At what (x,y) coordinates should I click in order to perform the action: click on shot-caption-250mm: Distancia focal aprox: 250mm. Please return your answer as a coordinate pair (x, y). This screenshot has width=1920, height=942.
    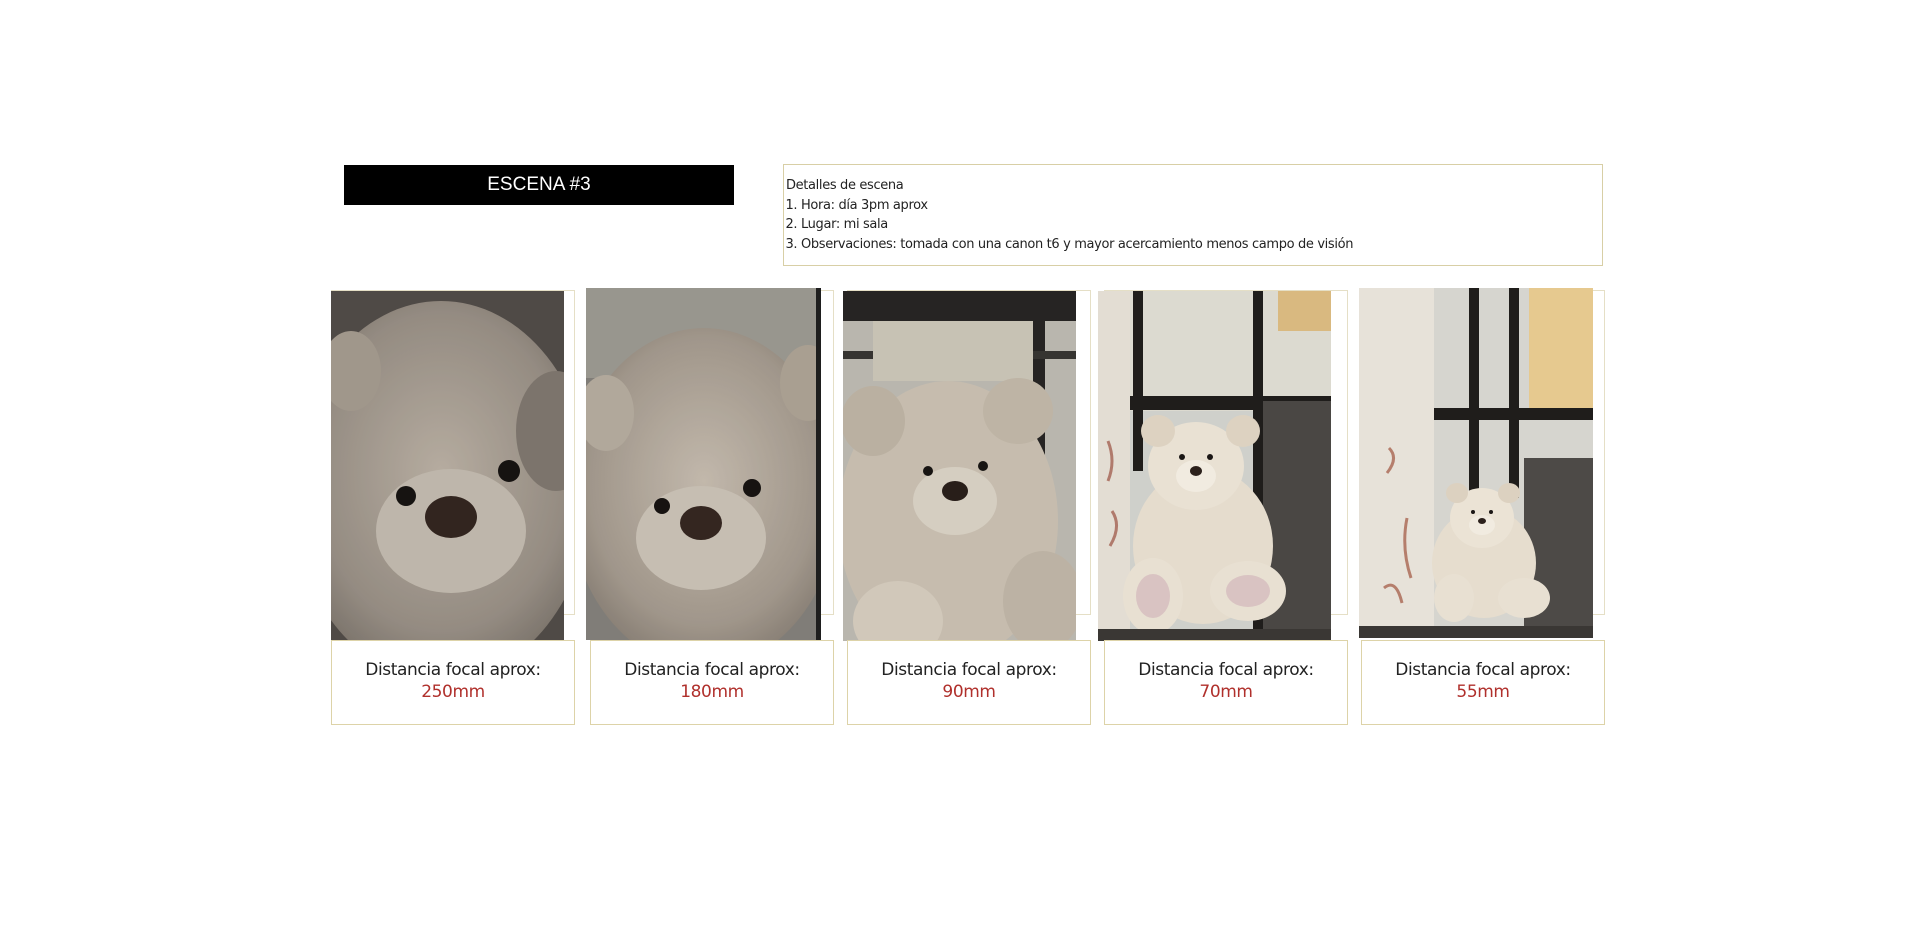
    Looking at the image, I should click on (453, 682).